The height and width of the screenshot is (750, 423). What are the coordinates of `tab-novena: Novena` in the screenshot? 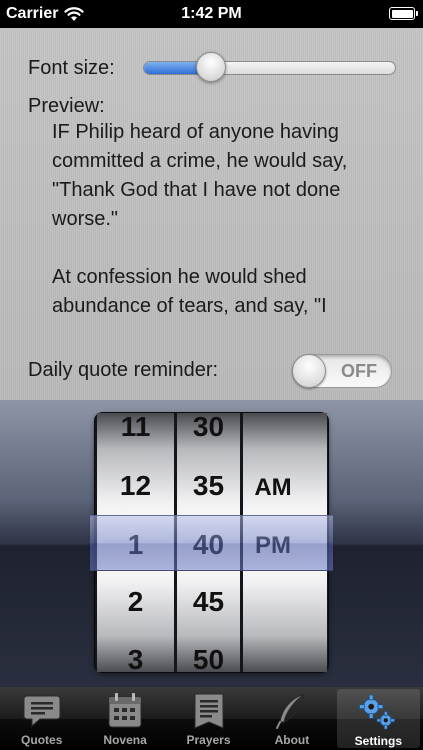 It's located at (124, 718).